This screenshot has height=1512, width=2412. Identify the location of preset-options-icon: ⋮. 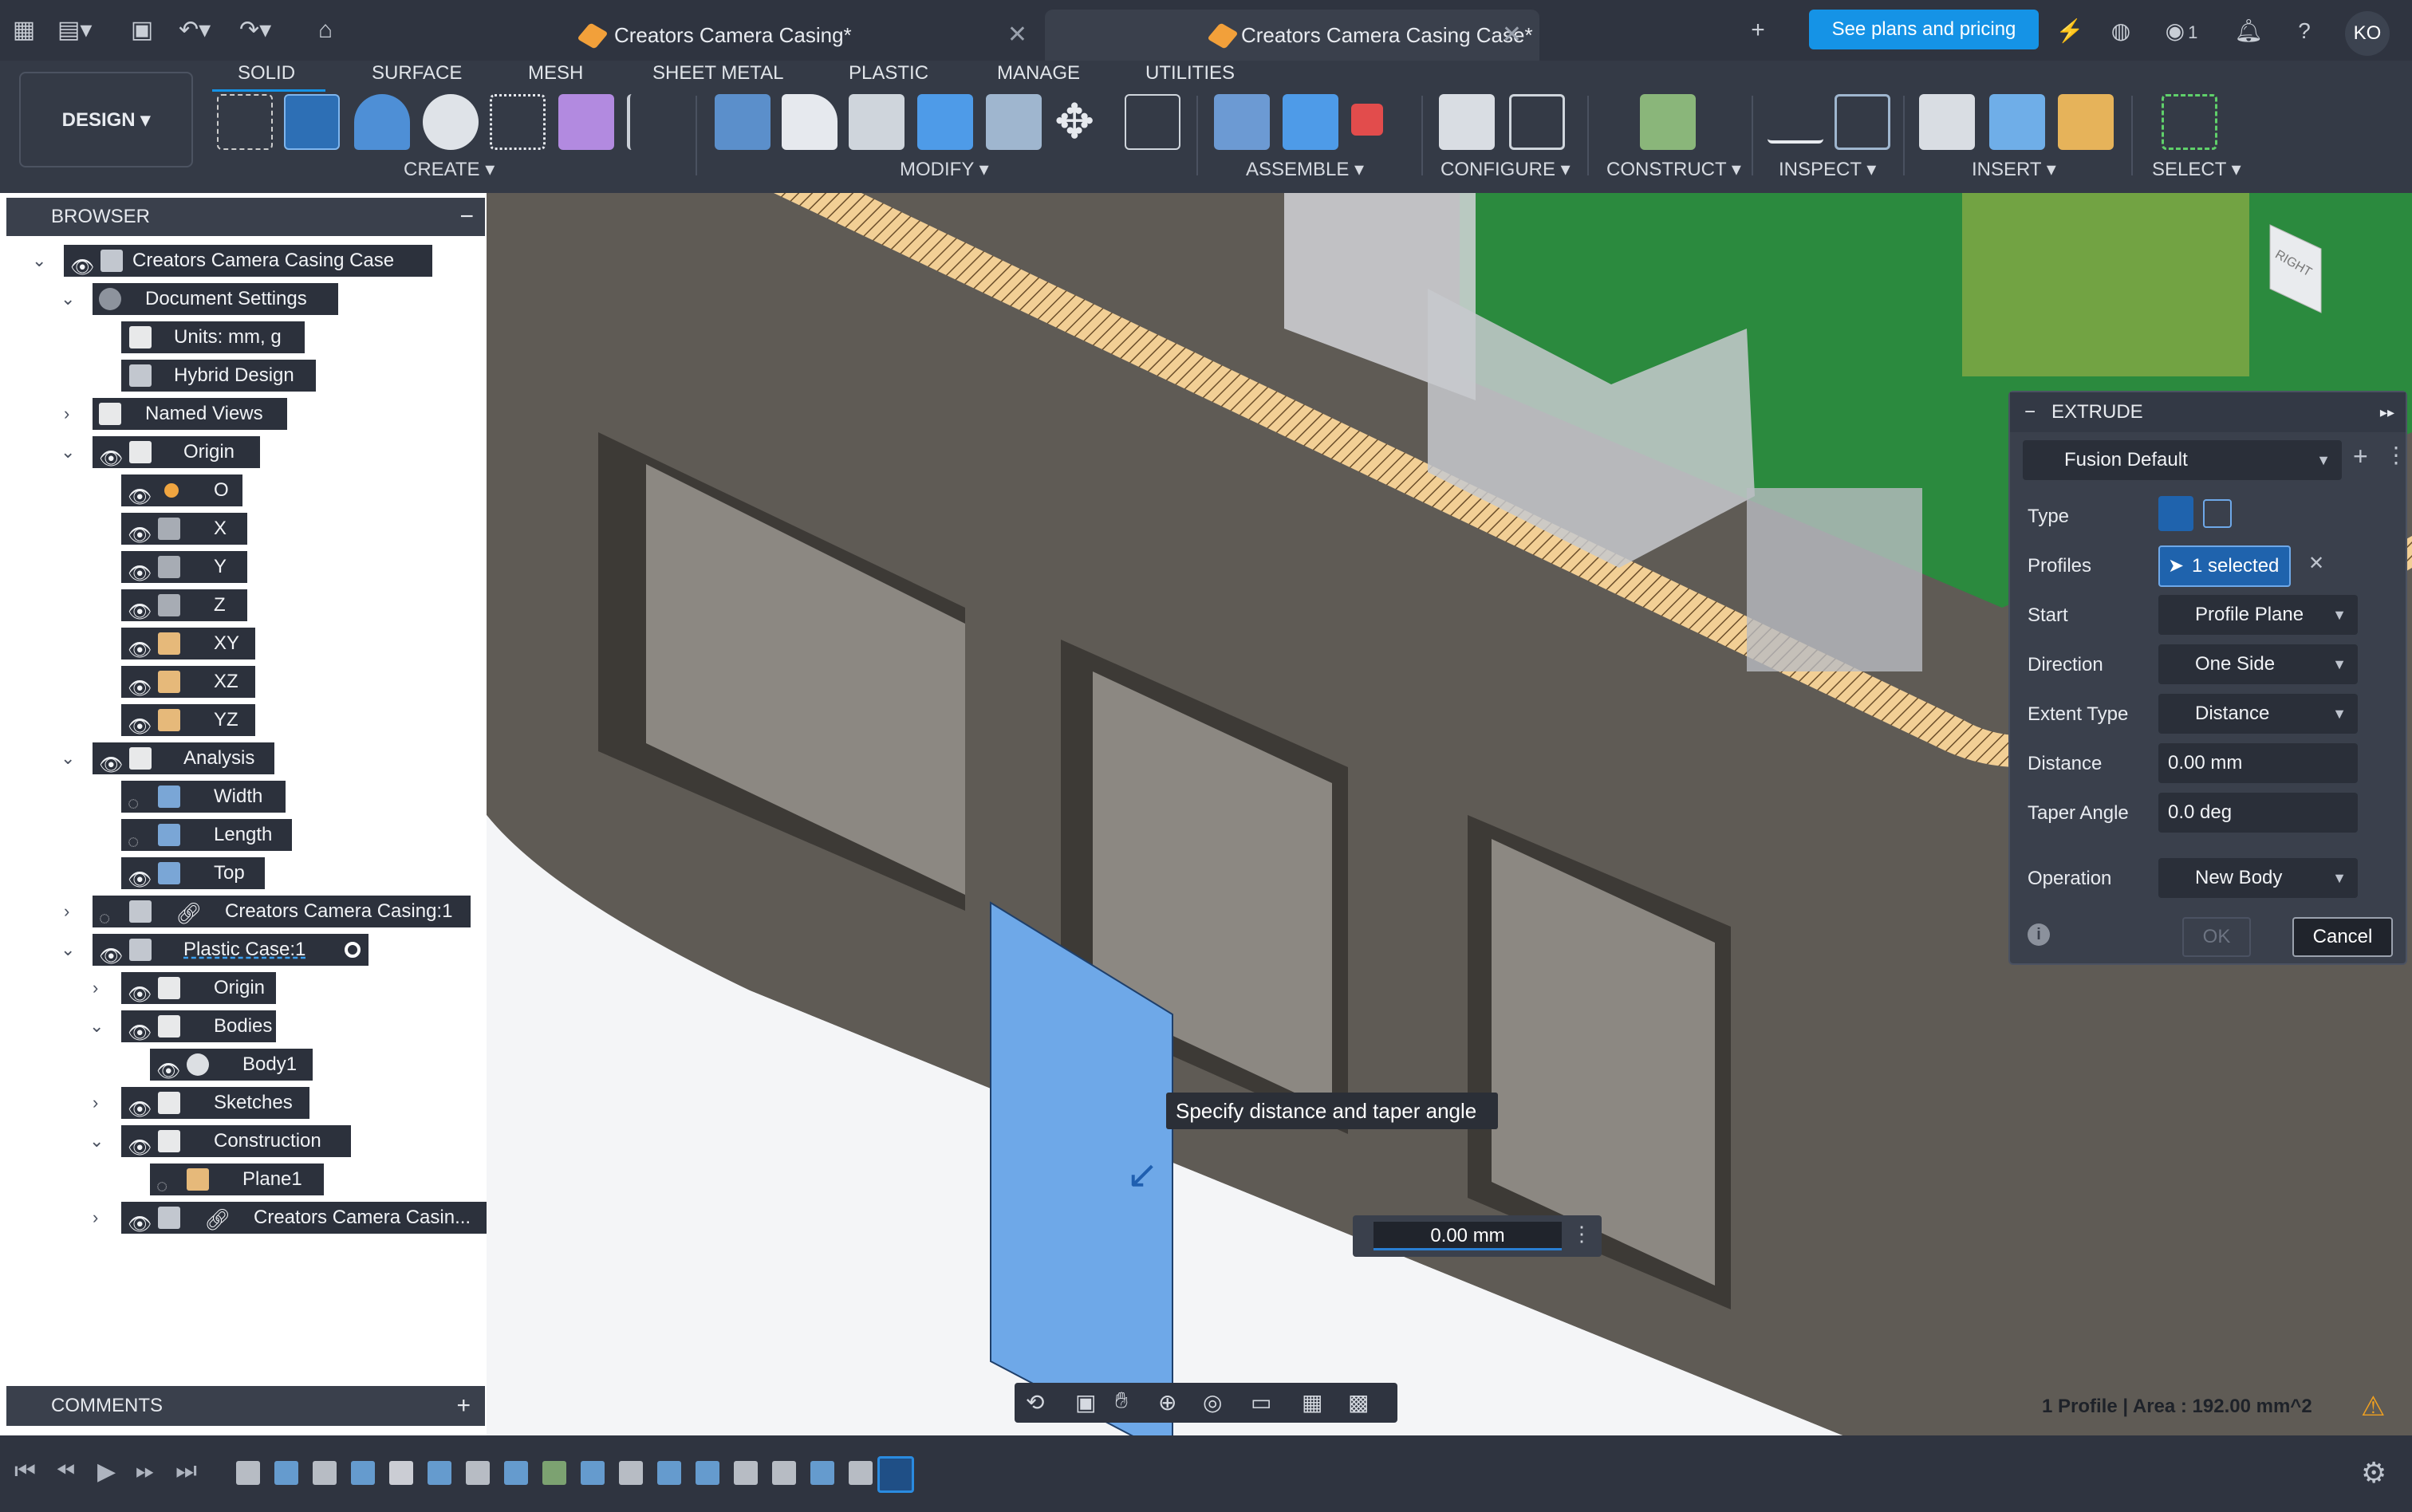
(2396, 455).